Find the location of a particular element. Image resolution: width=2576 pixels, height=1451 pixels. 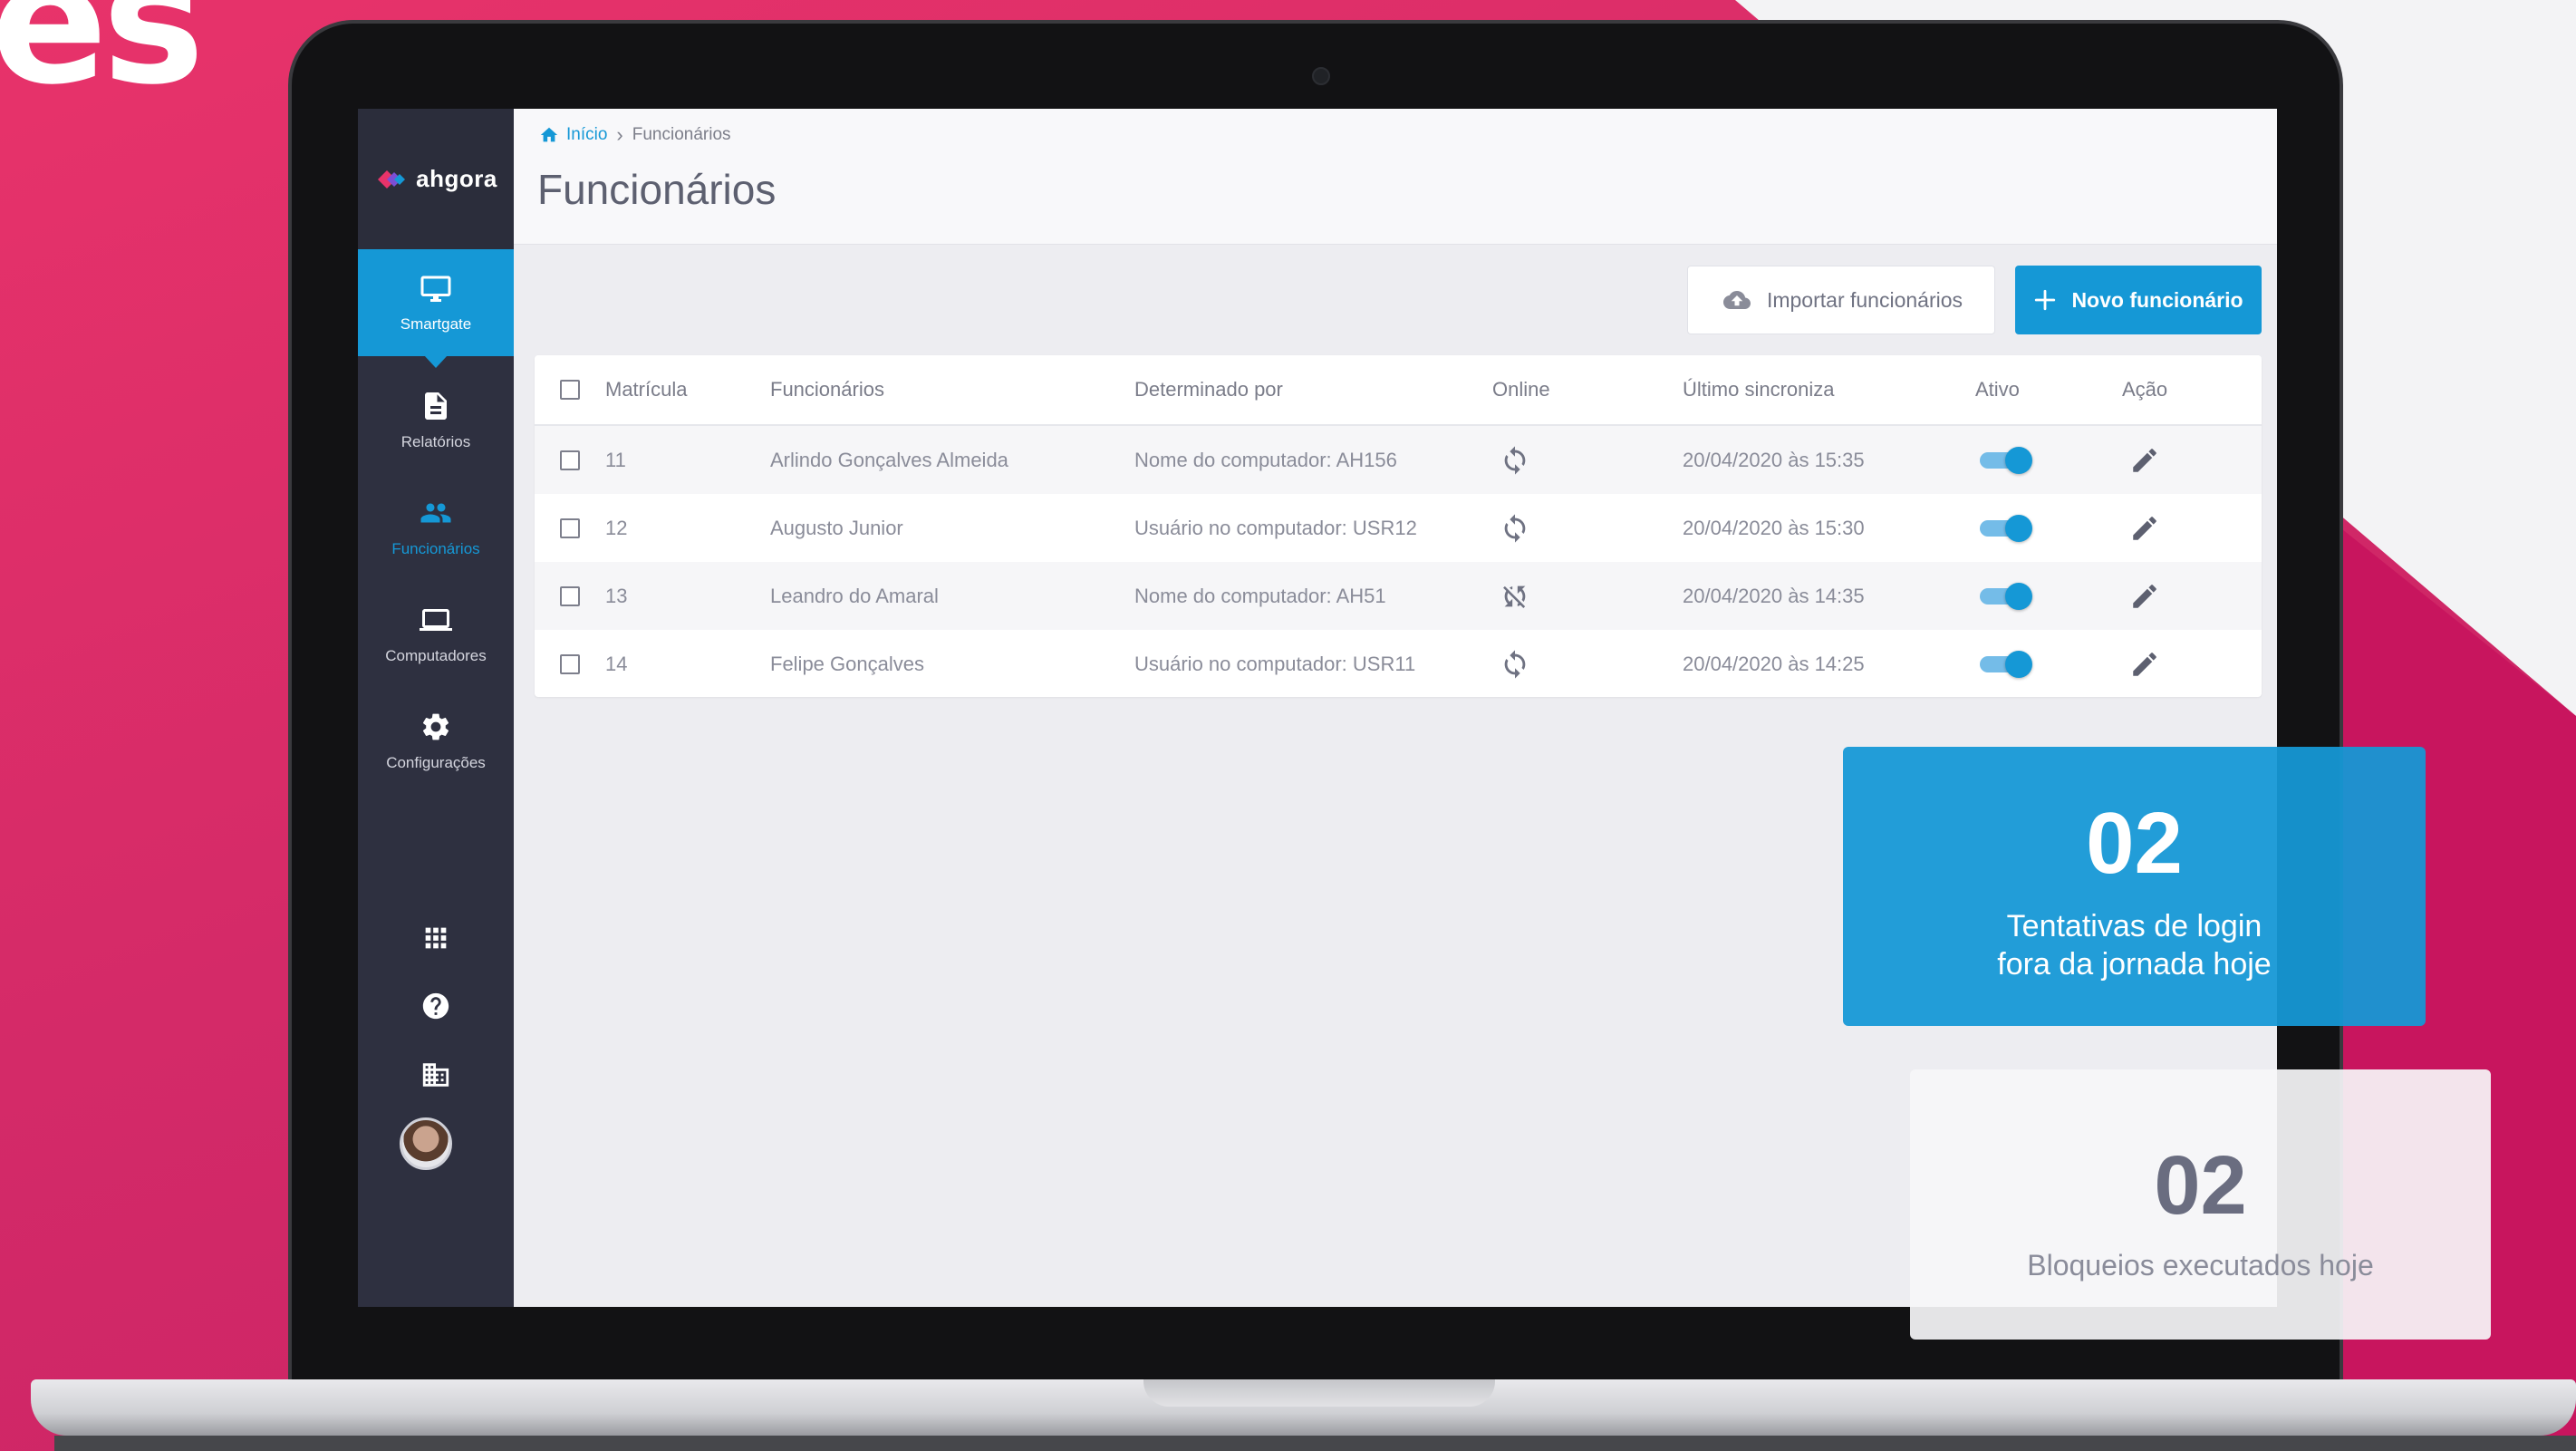

new-employee-label: Novo funcionário is located at coordinates (2157, 299).